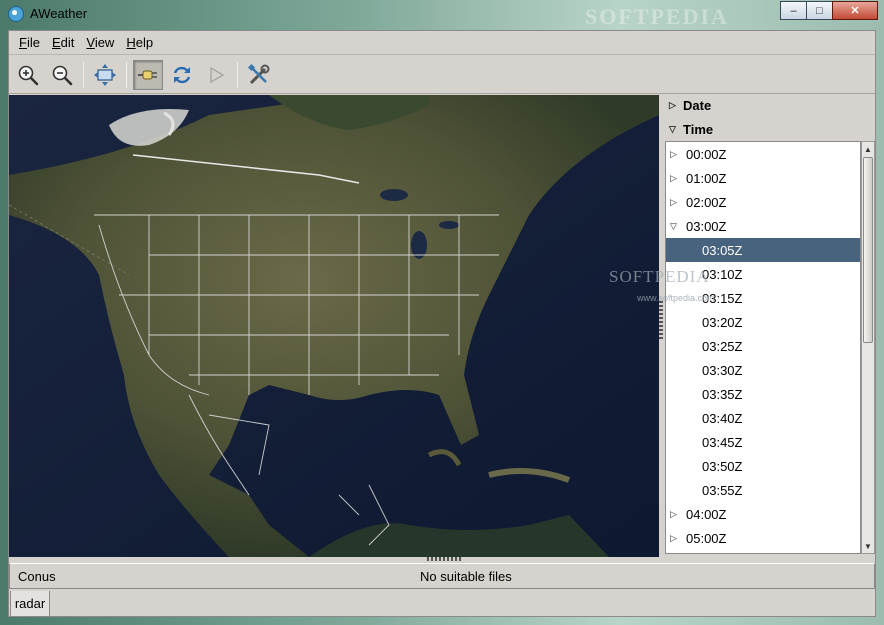 The image size is (884, 625). Describe the element at coordinates (763, 394) in the screenshot. I see `time-row: 03:35Z` at that location.